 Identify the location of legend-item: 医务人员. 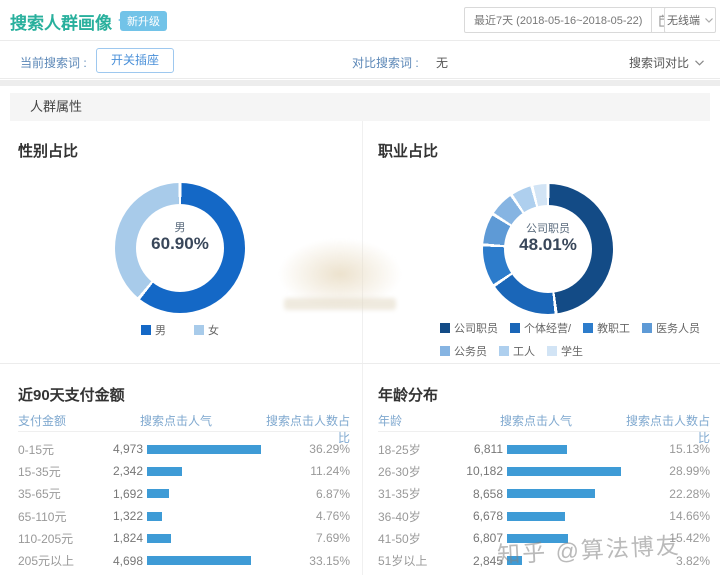
(671, 328).